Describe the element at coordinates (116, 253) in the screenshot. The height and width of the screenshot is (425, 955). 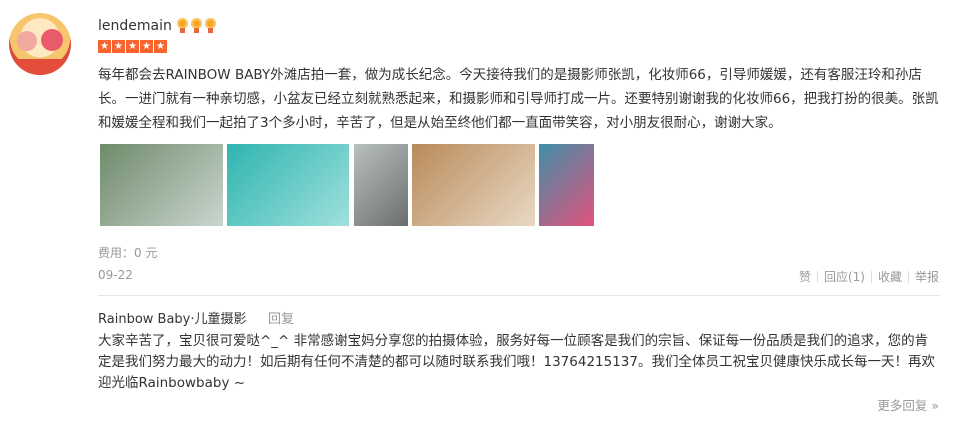
I see `fee-label: 费用：` at that location.